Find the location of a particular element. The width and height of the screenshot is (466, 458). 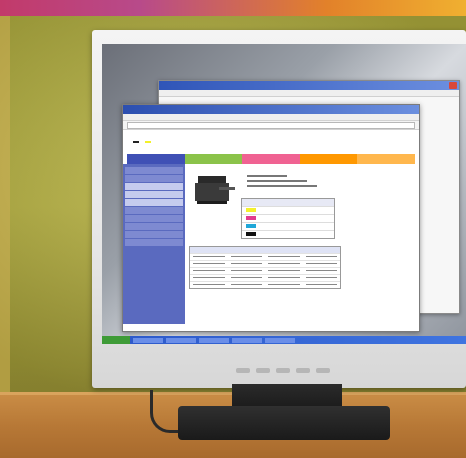

start-button is located at coordinates (116, 340).